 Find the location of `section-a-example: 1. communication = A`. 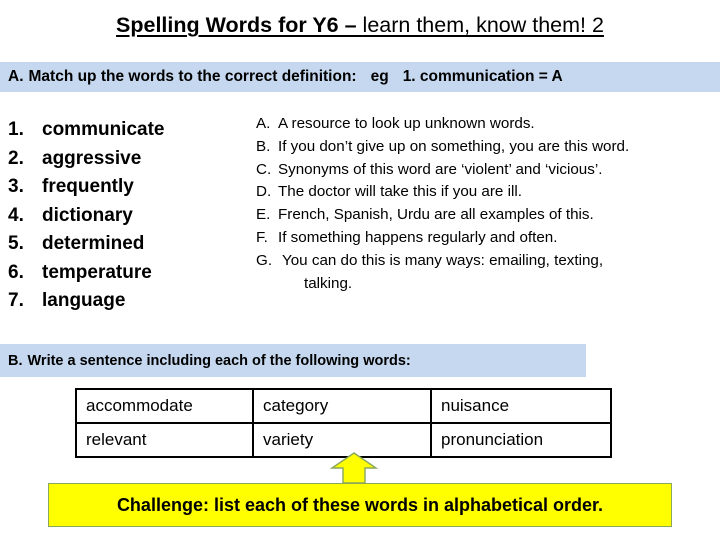

section-a-example: 1. communication = A is located at coordinates (482, 76).